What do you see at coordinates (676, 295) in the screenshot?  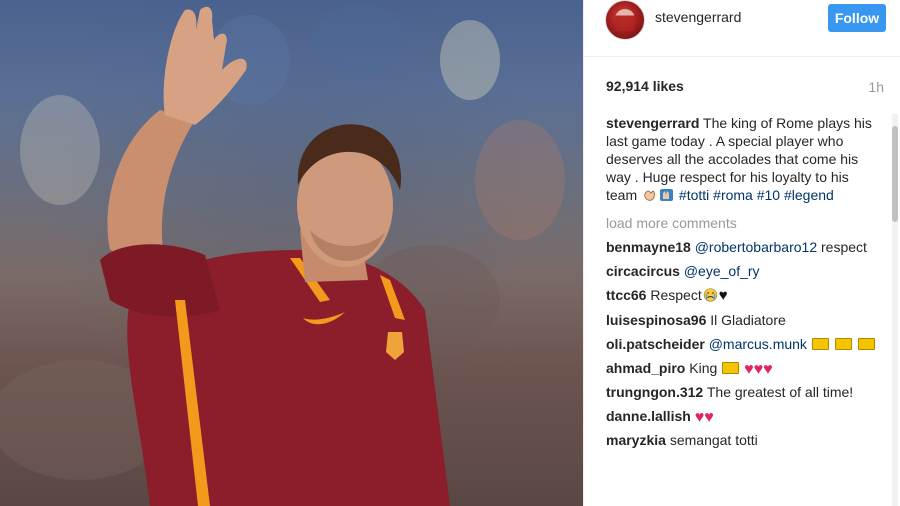 I see `comment-text: Respect` at bounding box center [676, 295].